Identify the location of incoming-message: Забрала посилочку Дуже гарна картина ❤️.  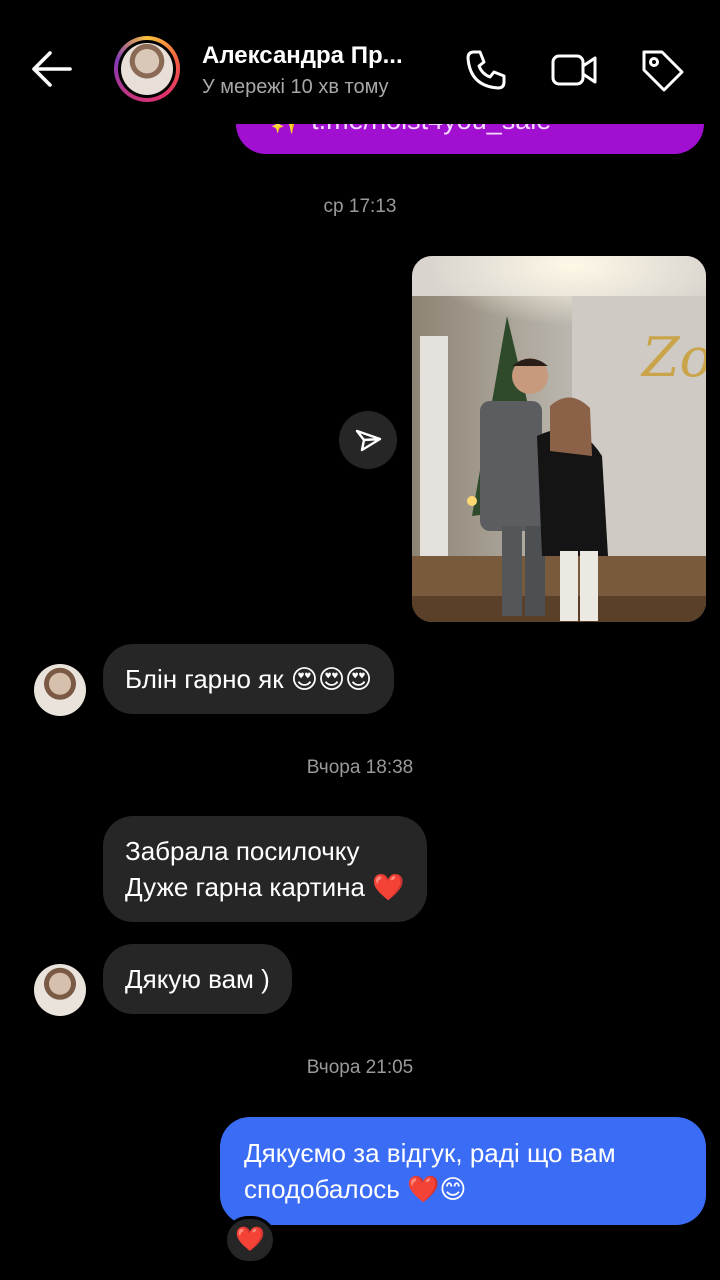
(265, 869).